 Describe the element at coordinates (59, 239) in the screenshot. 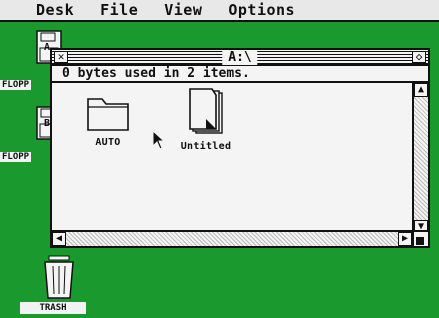

I see `scroll-left-arrow-icon: ◀` at that location.